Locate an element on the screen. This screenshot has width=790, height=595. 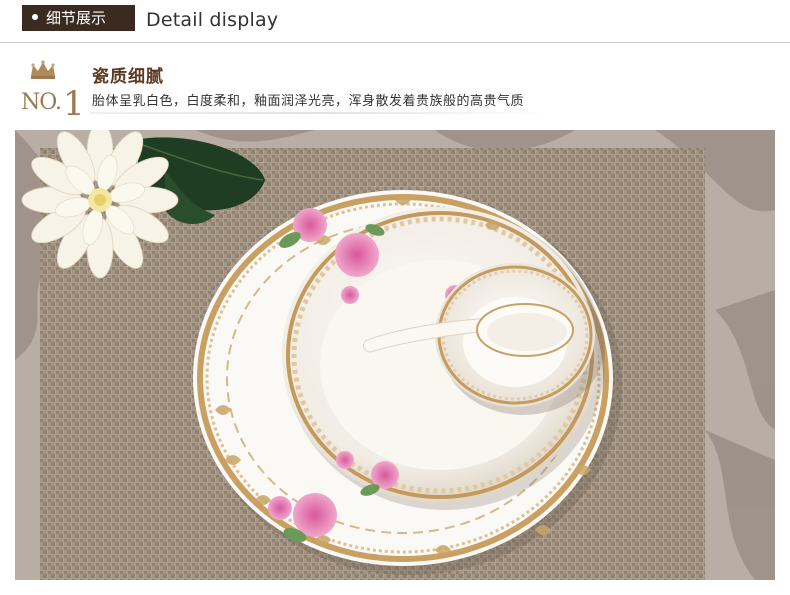
bullet-dot-icon is located at coordinates (35, 16).